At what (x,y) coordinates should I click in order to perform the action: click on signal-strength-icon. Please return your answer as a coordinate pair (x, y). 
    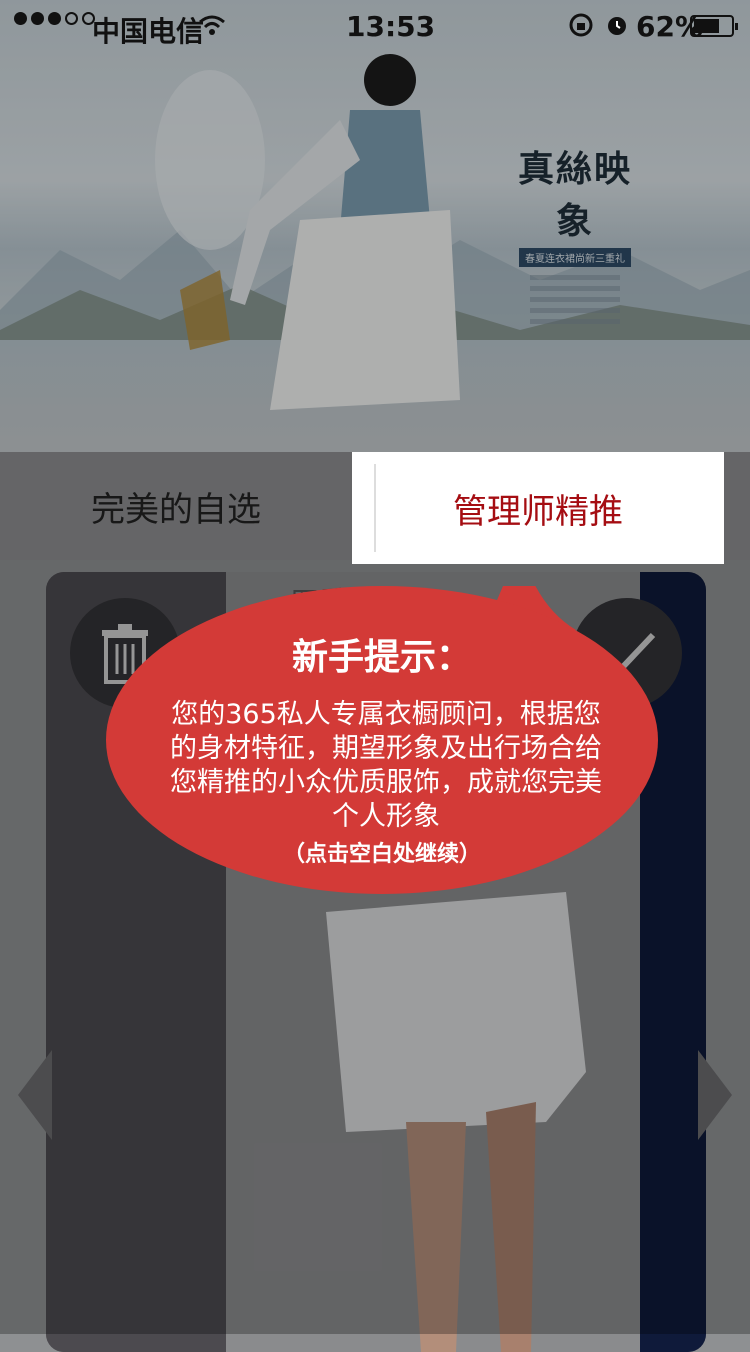
    Looking at the image, I should click on (54, 18).